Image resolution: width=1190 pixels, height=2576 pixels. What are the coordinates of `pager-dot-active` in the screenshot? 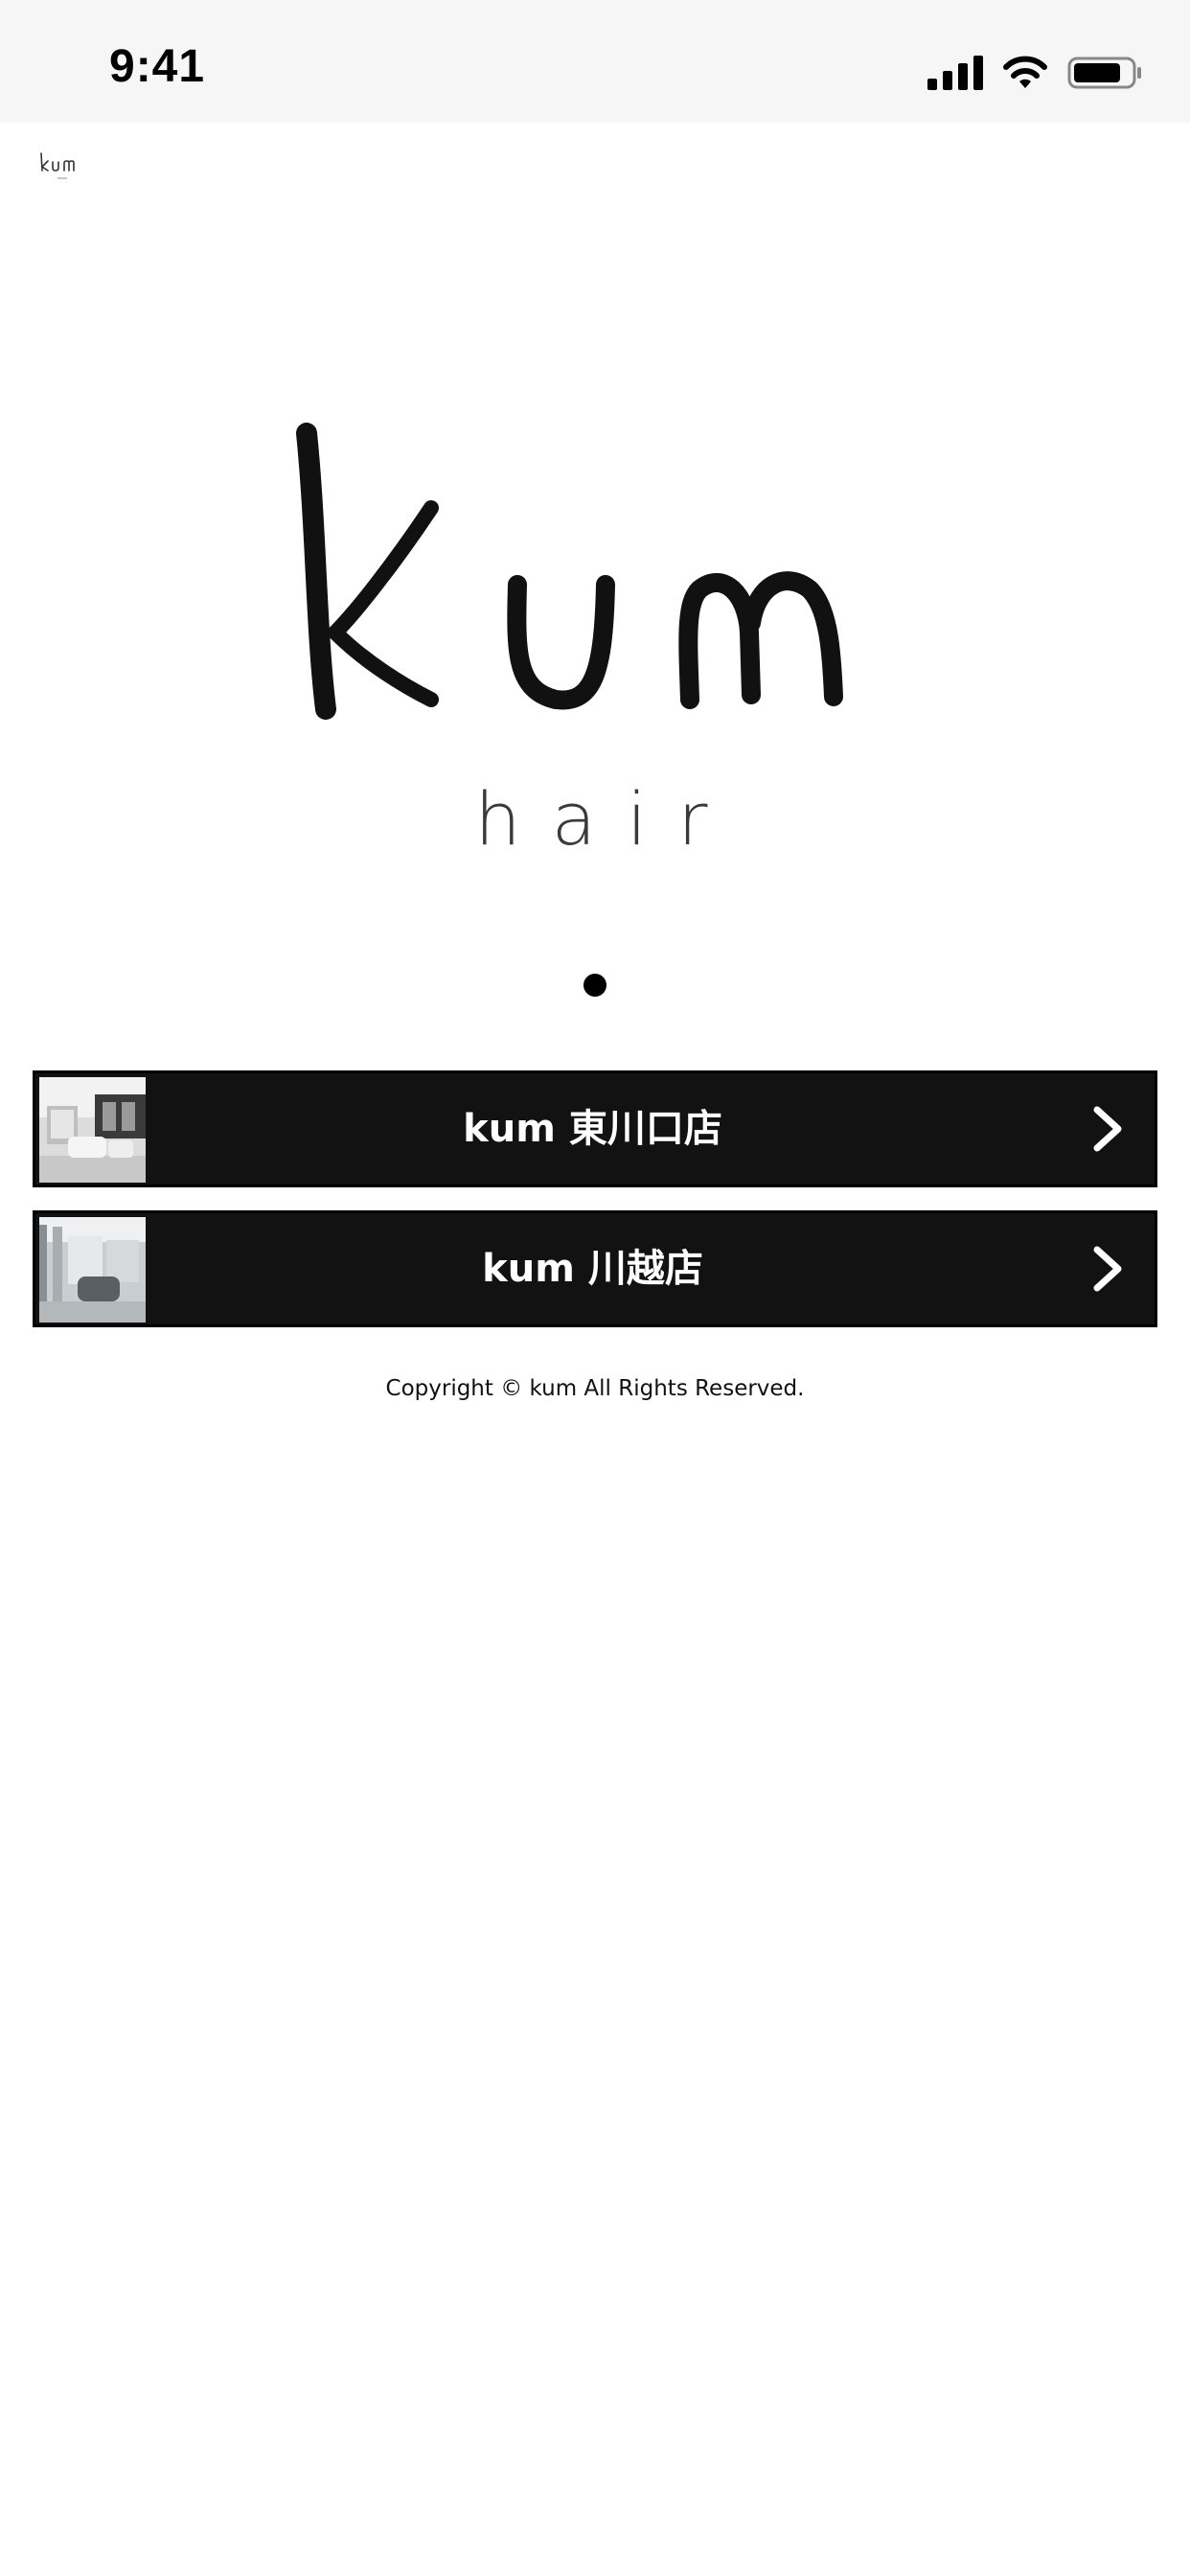 It's located at (595, 985).